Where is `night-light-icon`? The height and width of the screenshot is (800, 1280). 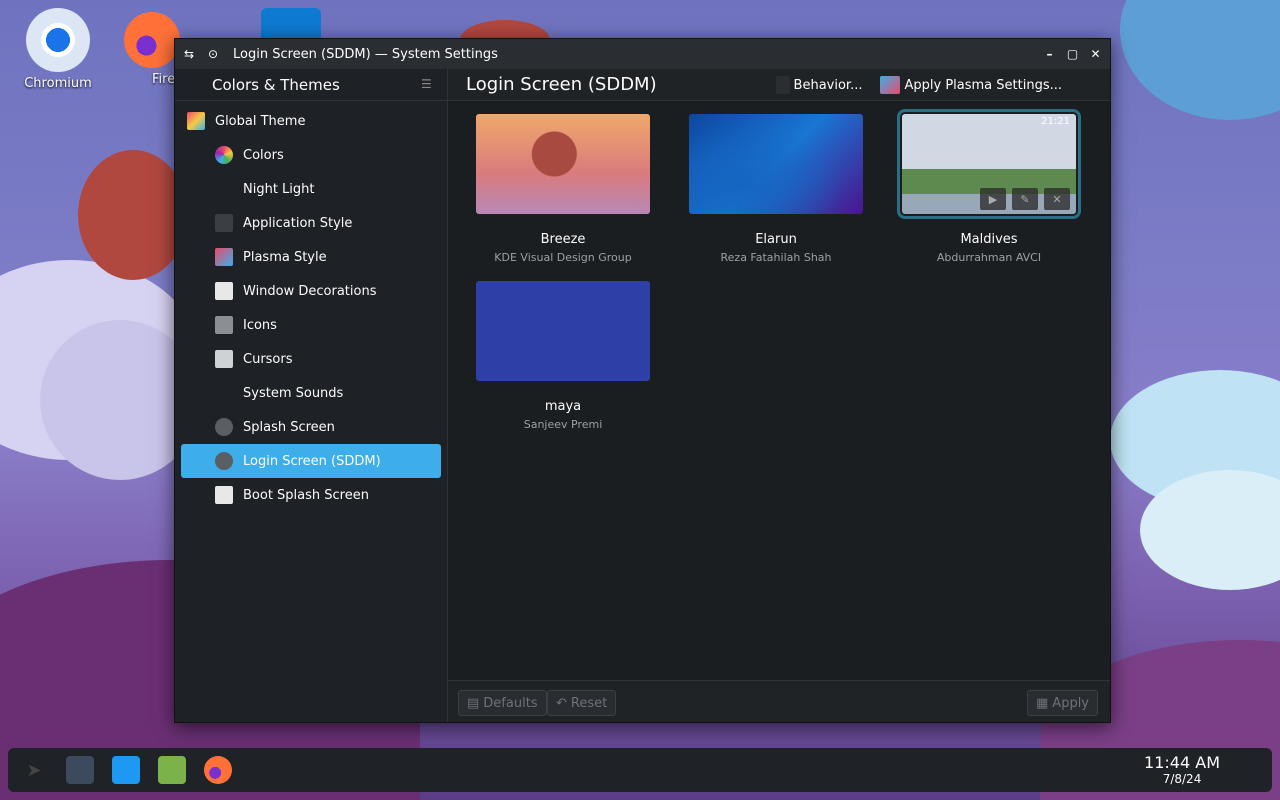 night-light-icon is located at coordinates (224, 189).